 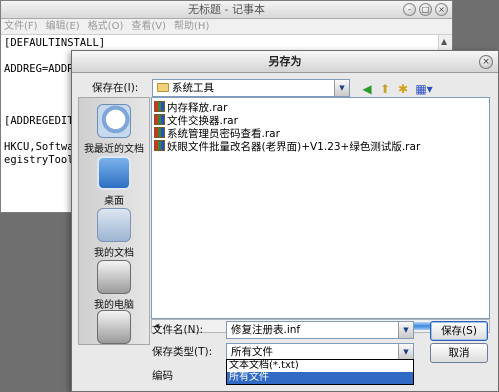 I want to click on list-item: 文件交换器.rar, so click(x=196, y=120).